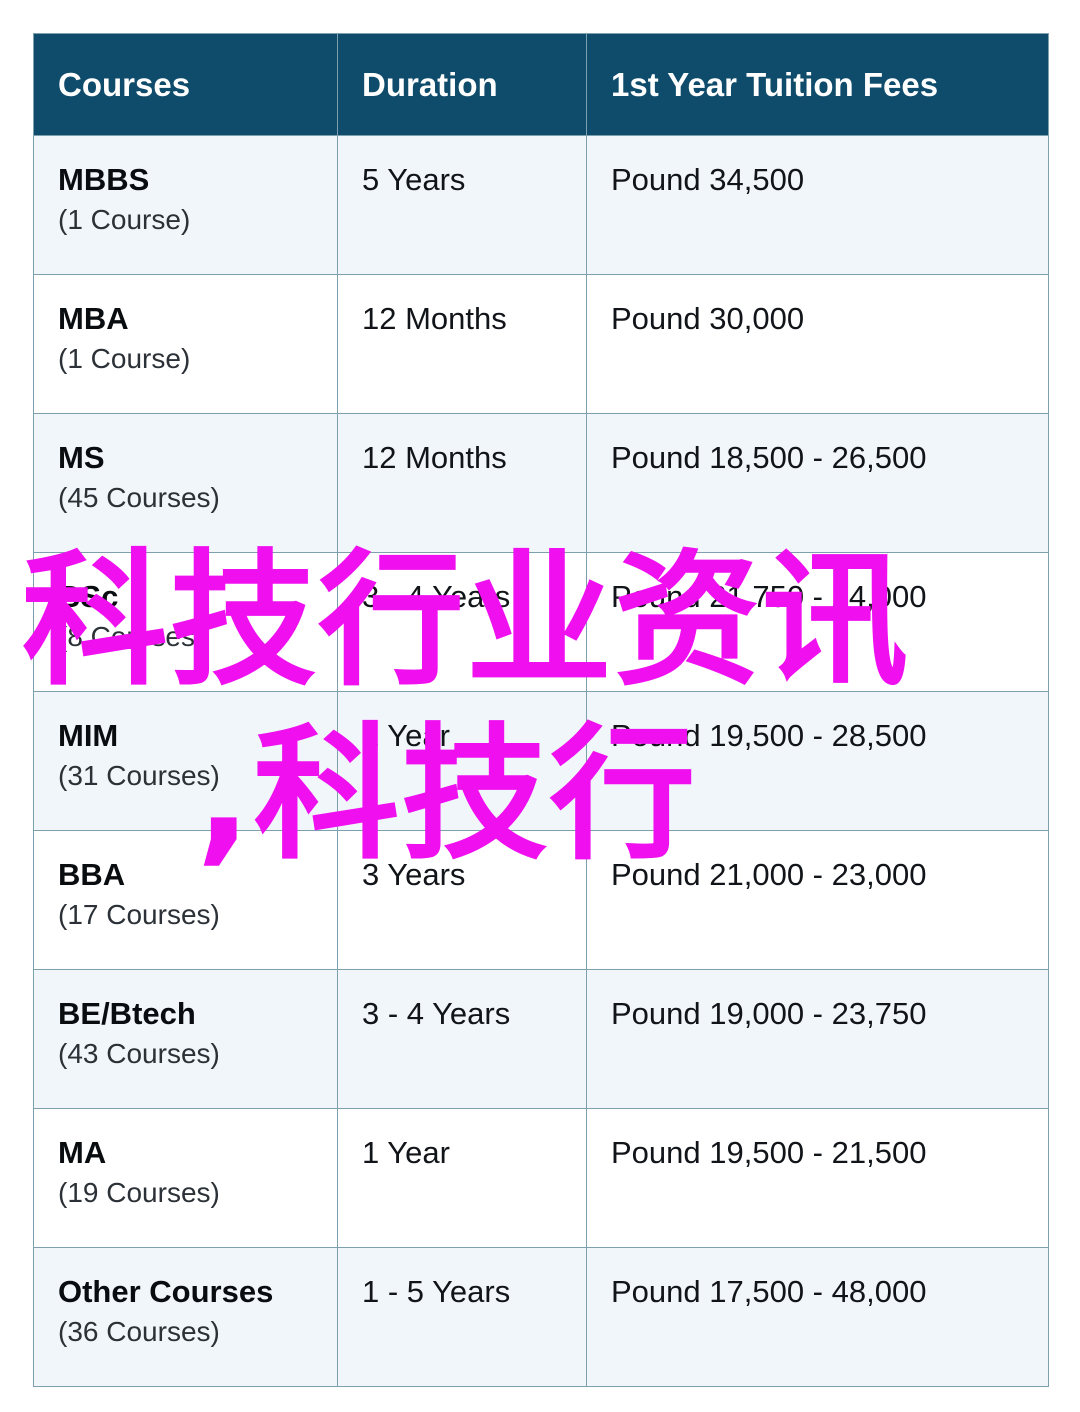 The height and width of the screenshot is (1412, 1080). I want to click on course-count: (8 Courses), so click(131, 636).